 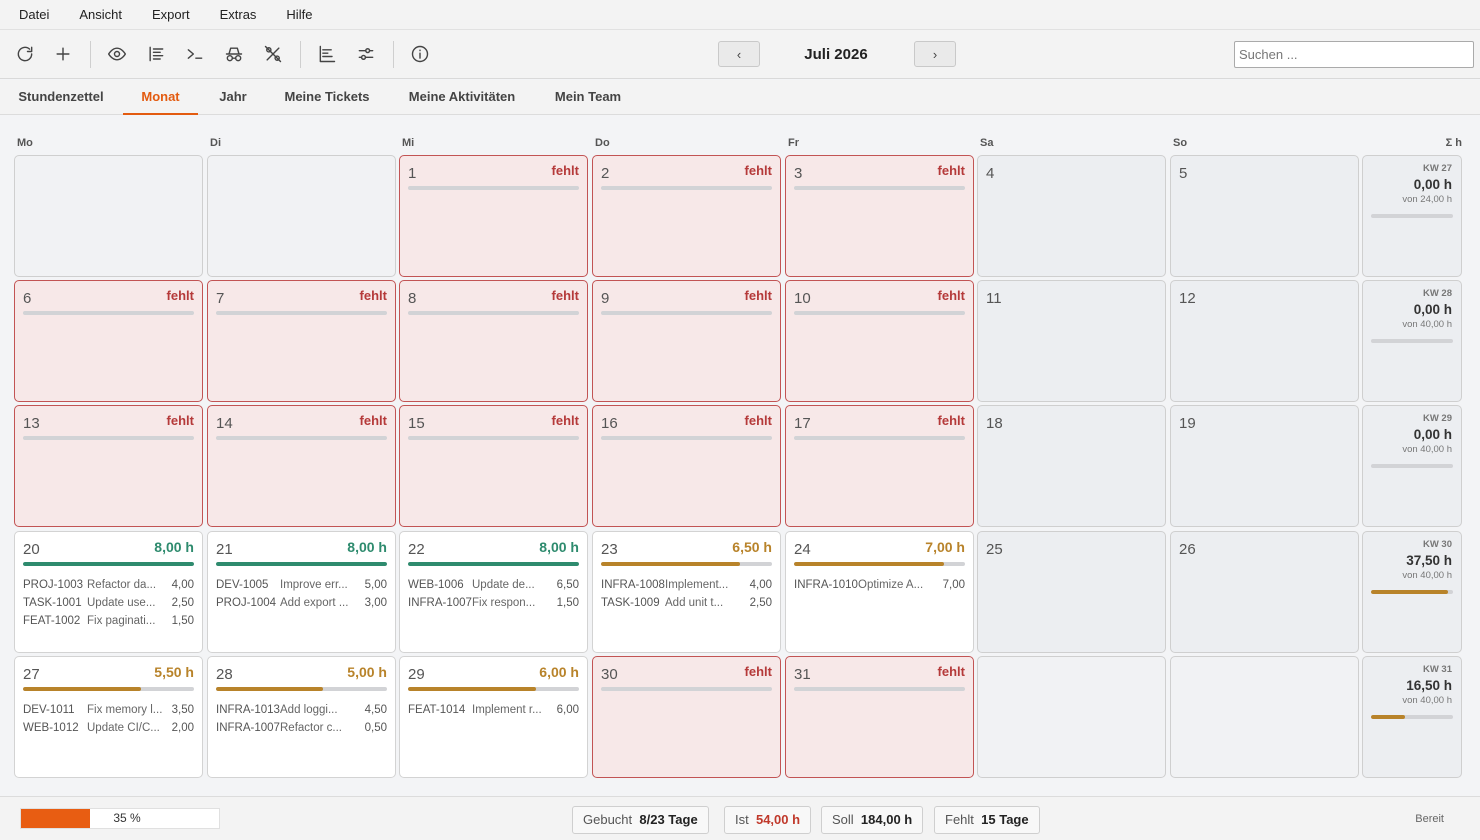 I want to click on tab-monat: Monat, so click(x=160, y=97).